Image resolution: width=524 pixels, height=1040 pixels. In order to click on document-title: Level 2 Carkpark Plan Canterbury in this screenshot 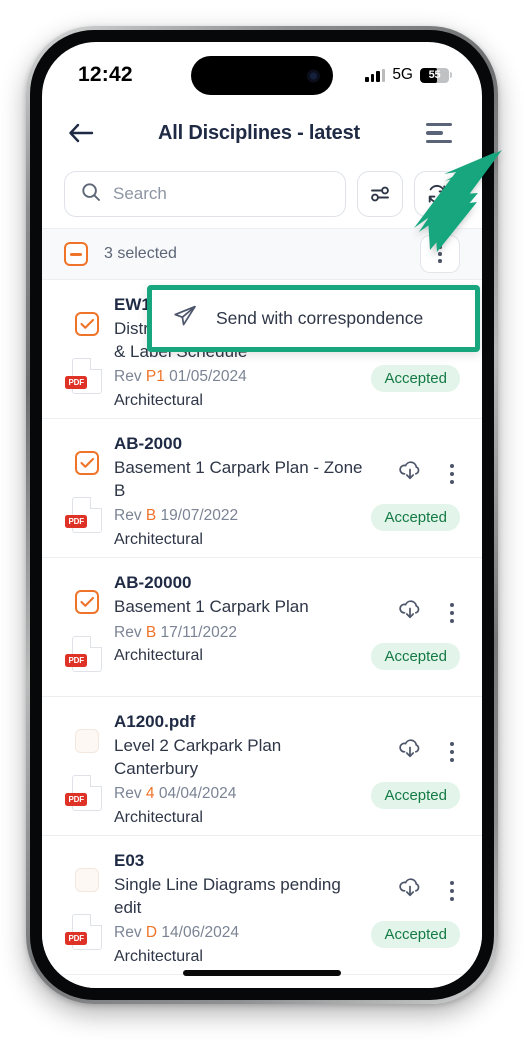, I will do `click(198, 757)`.